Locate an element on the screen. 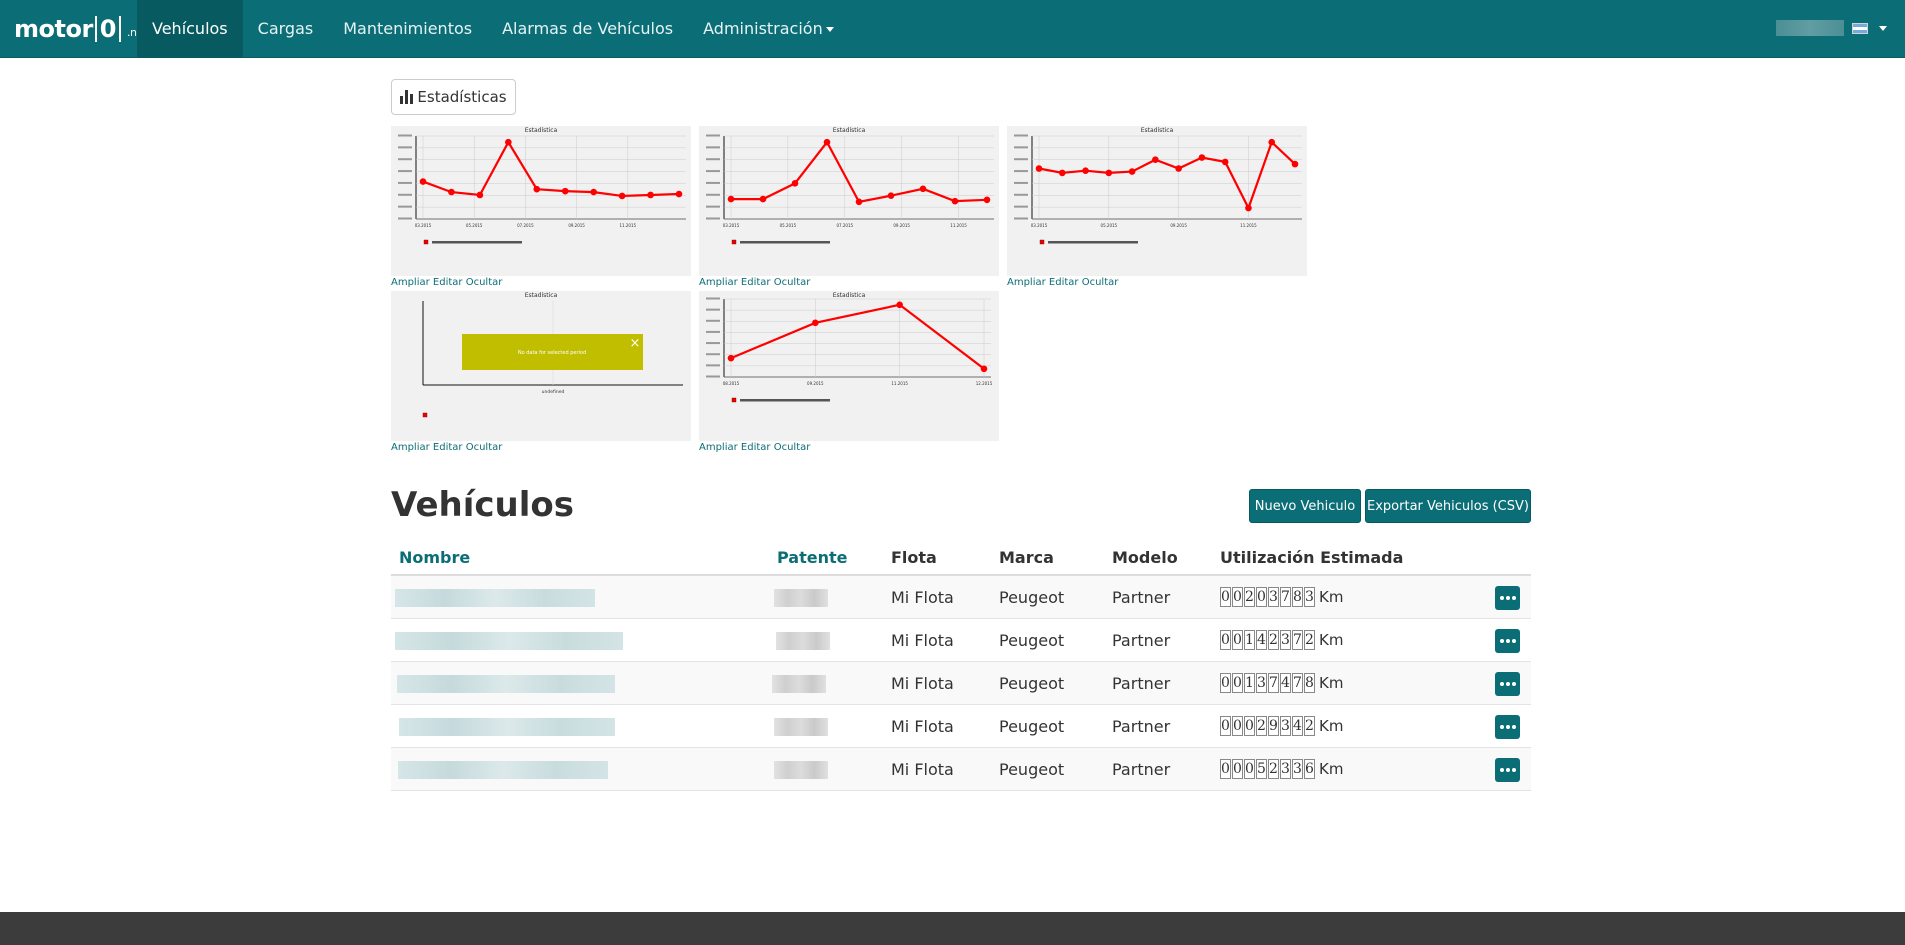  nav-label: Mantenimientos is located at coordinates (408, 28).